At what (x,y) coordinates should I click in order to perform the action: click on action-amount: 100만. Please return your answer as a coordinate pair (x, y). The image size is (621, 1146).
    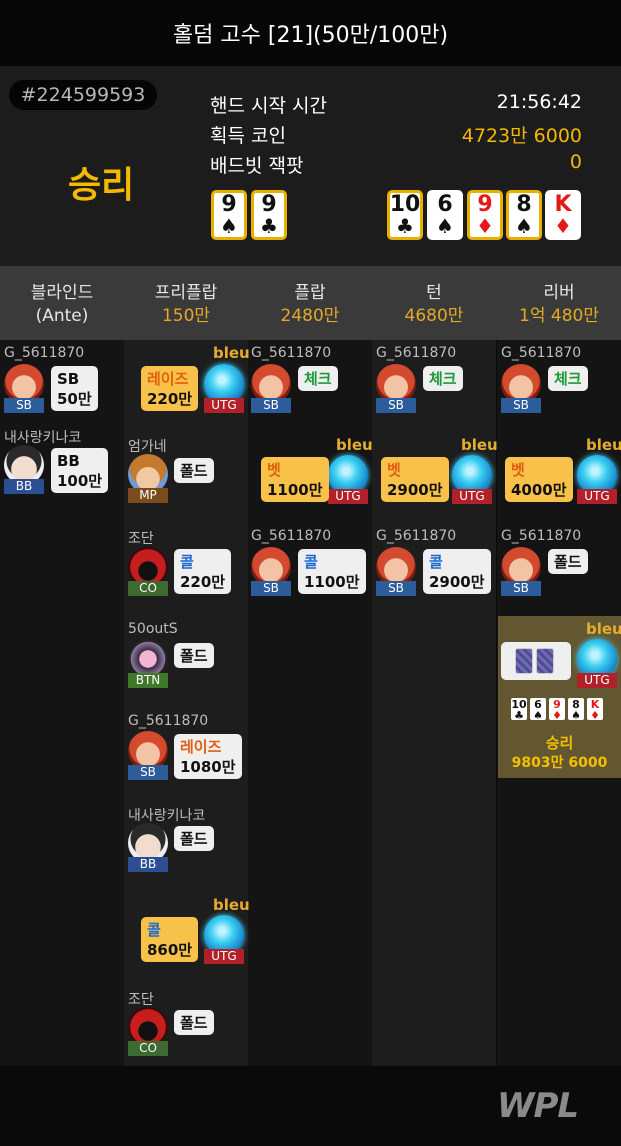
    Looking at the image, I should click on (80, 481).